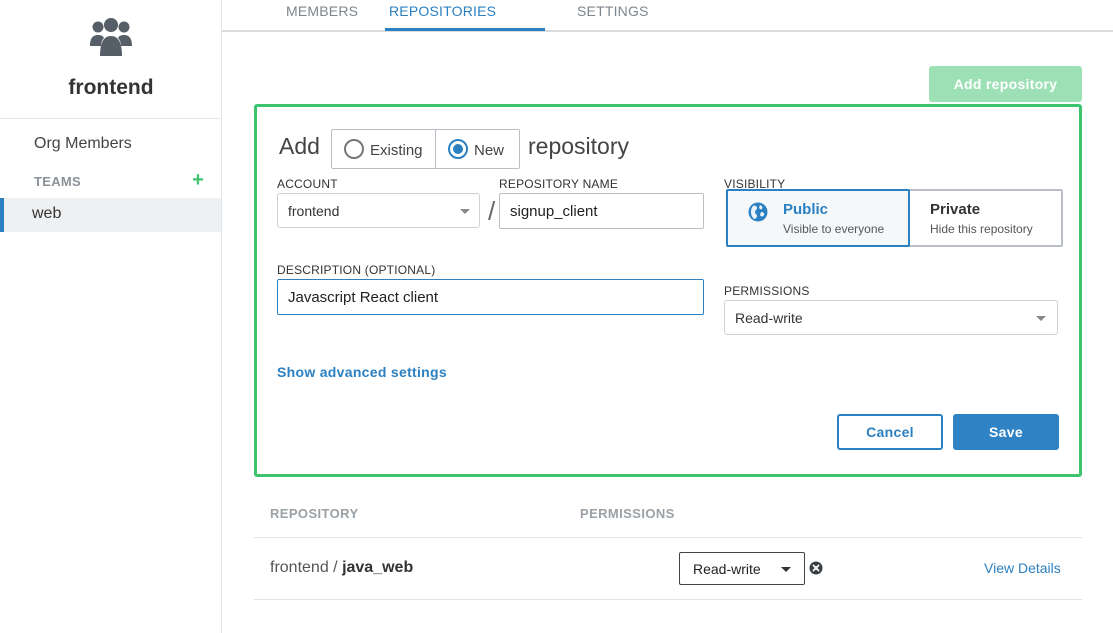 The height and width of the screenshot is (633, 1113). What do you see at coordinates (1022, 568) in the screenshot?
I see `view-details-link: View Details` at bounding box center [1022, 568].